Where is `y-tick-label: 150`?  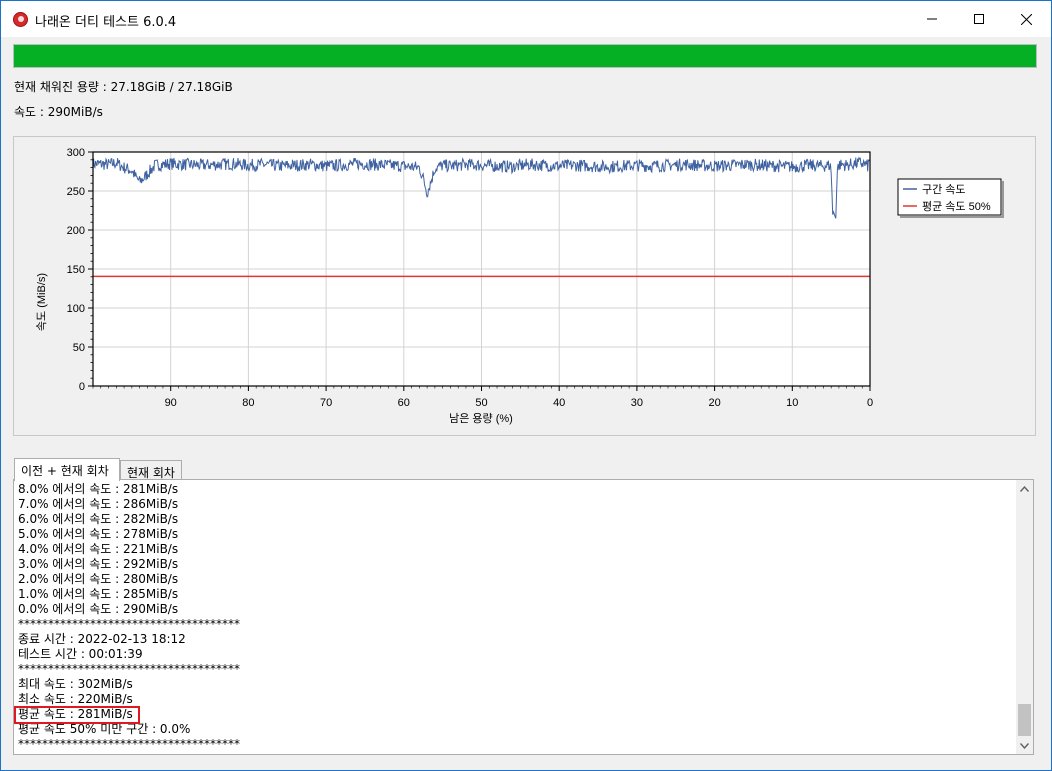 y-tick-label: 150 is located at coordinates (76, 270).